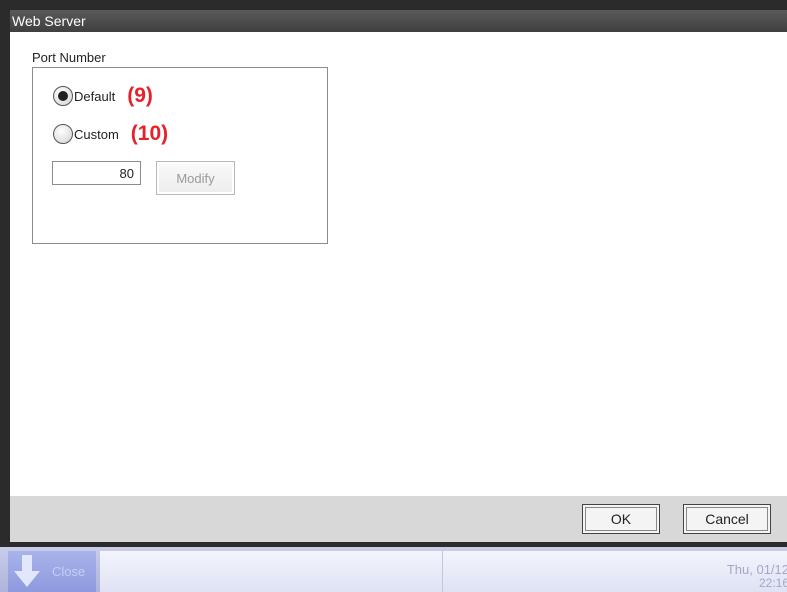 The width and height of the screenshot is (787, 592). I want to click on default-radio, so click(63, 96).